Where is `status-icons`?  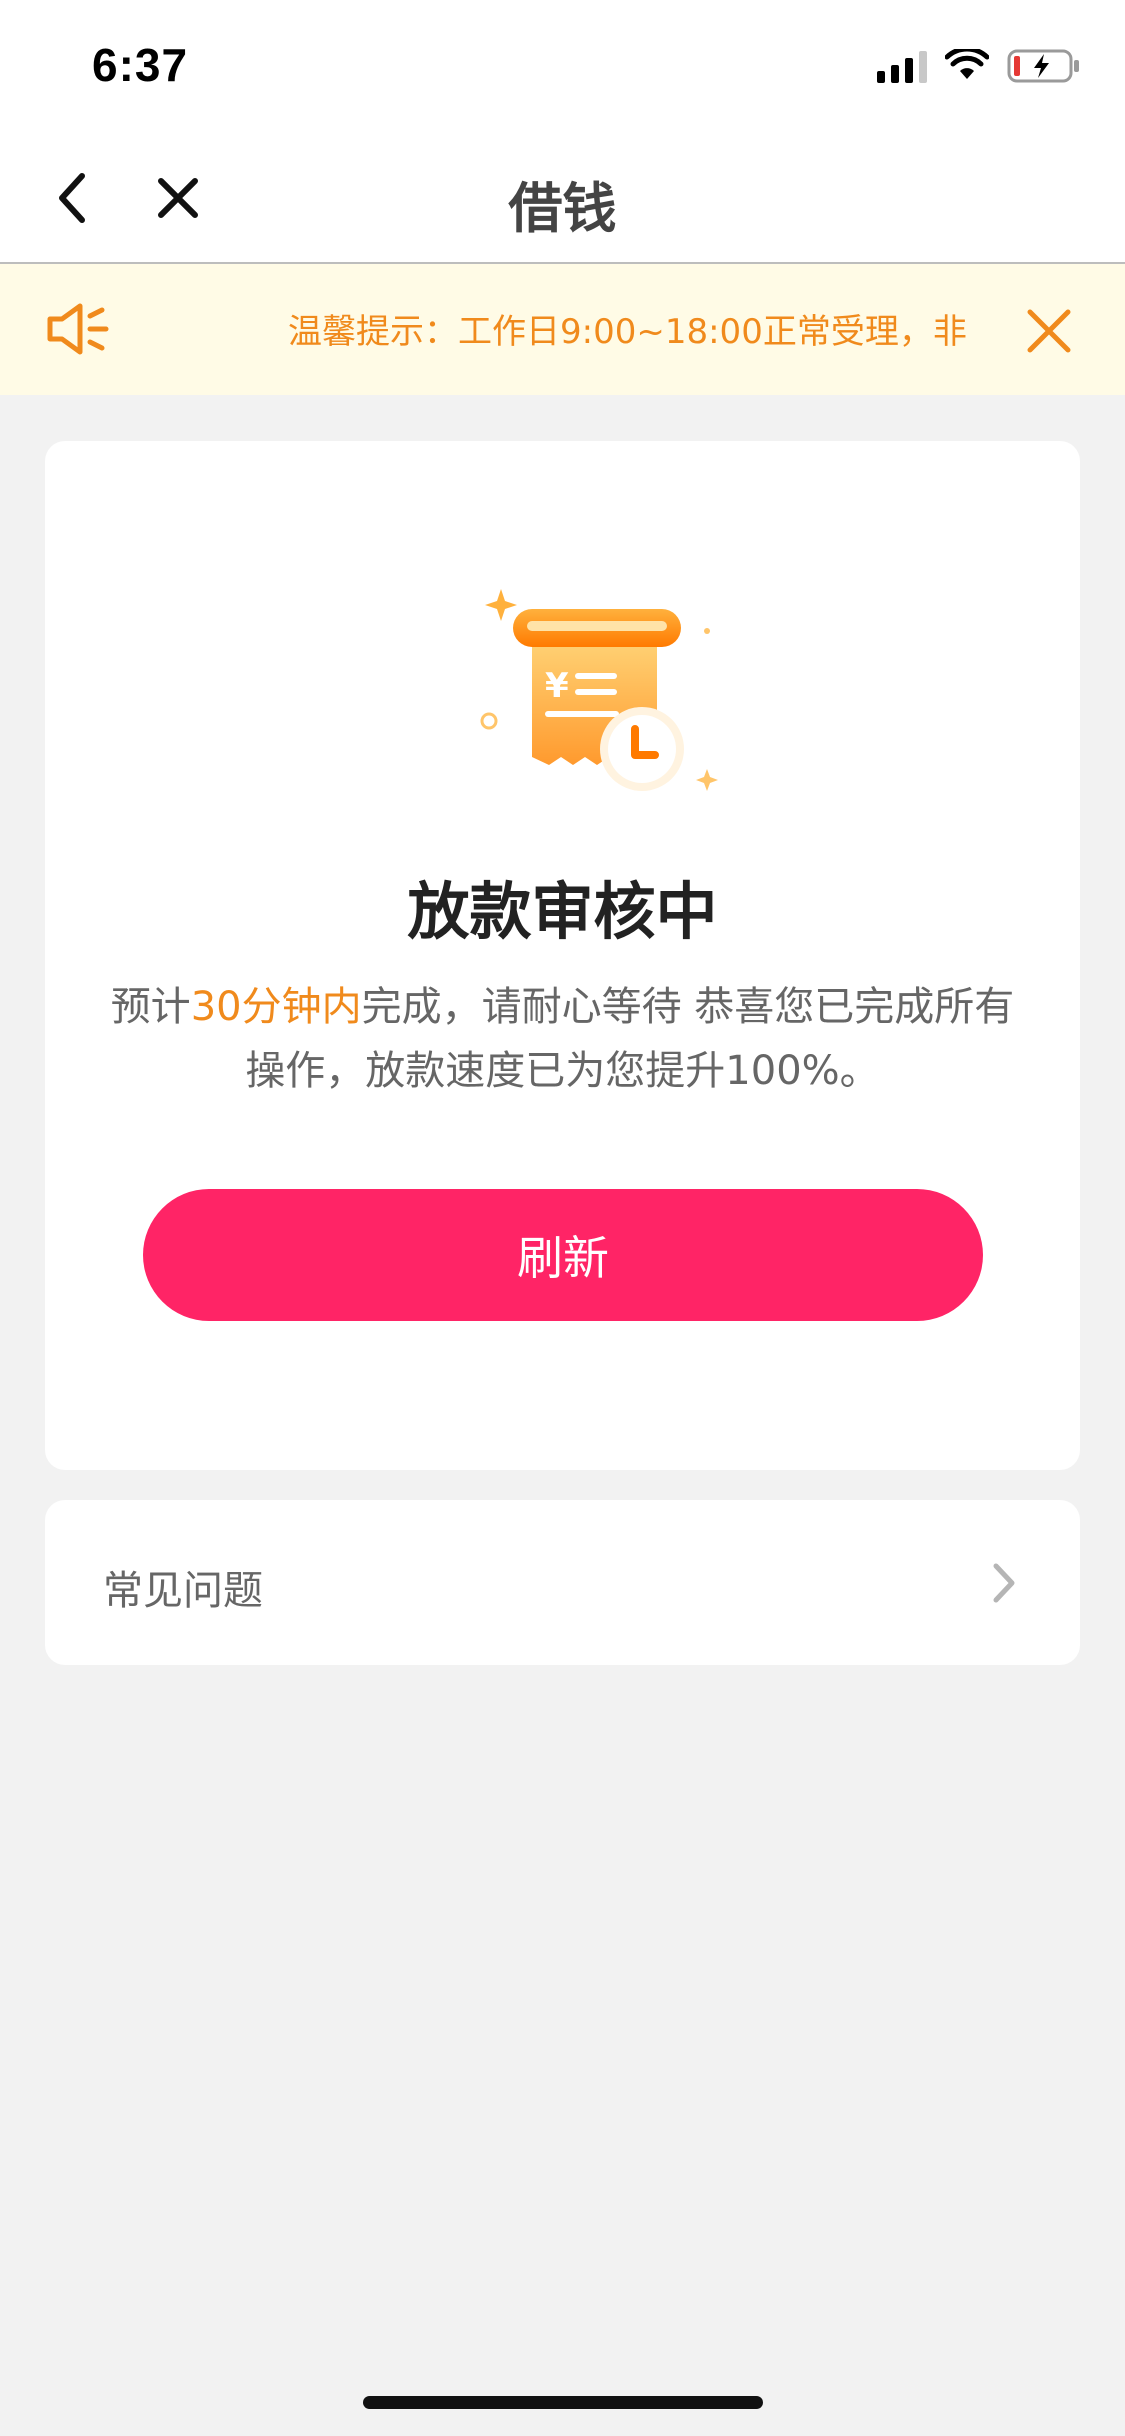
status-icons is located at coordinates (979, 66).